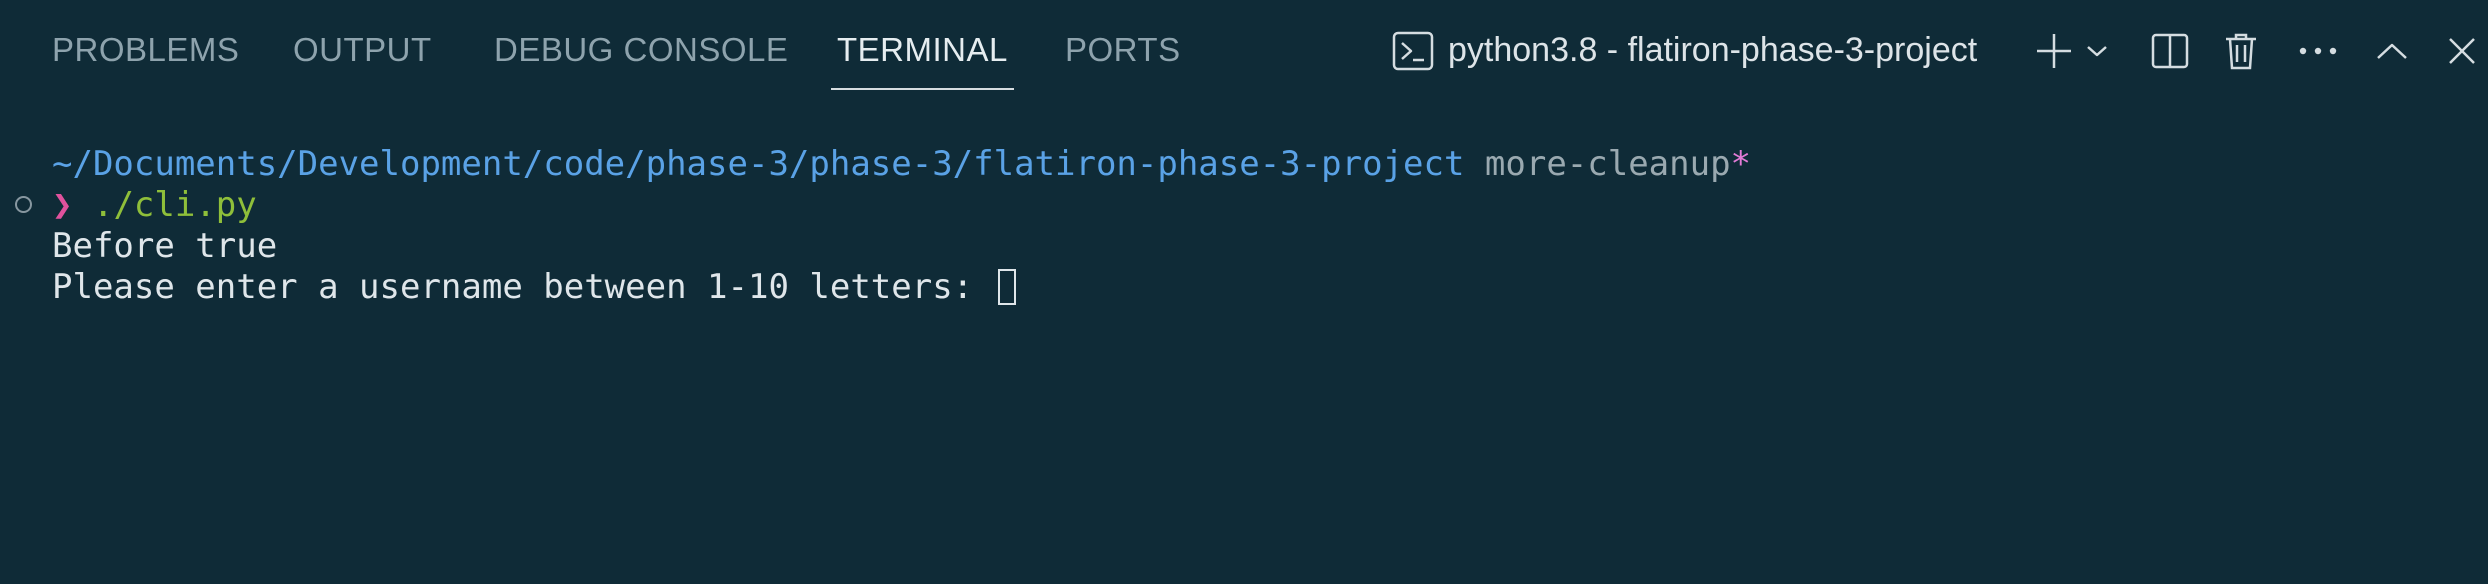 The image size is (2488, 584). I want to click on command-text: ./cli.py, so click(174, 205).